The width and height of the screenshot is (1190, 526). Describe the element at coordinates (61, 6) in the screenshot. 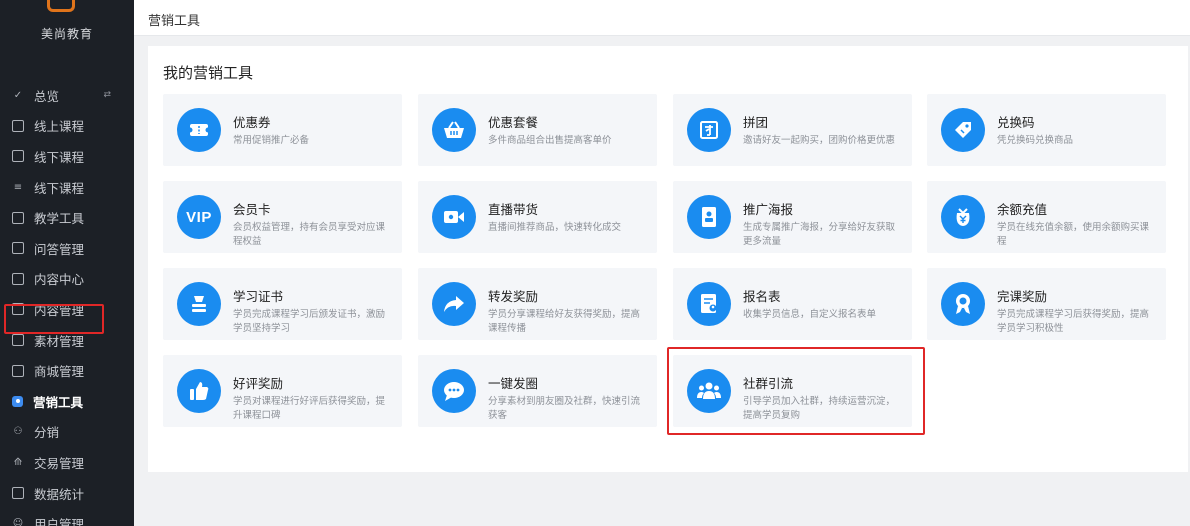

I see `logo-mark-icon` at that location.